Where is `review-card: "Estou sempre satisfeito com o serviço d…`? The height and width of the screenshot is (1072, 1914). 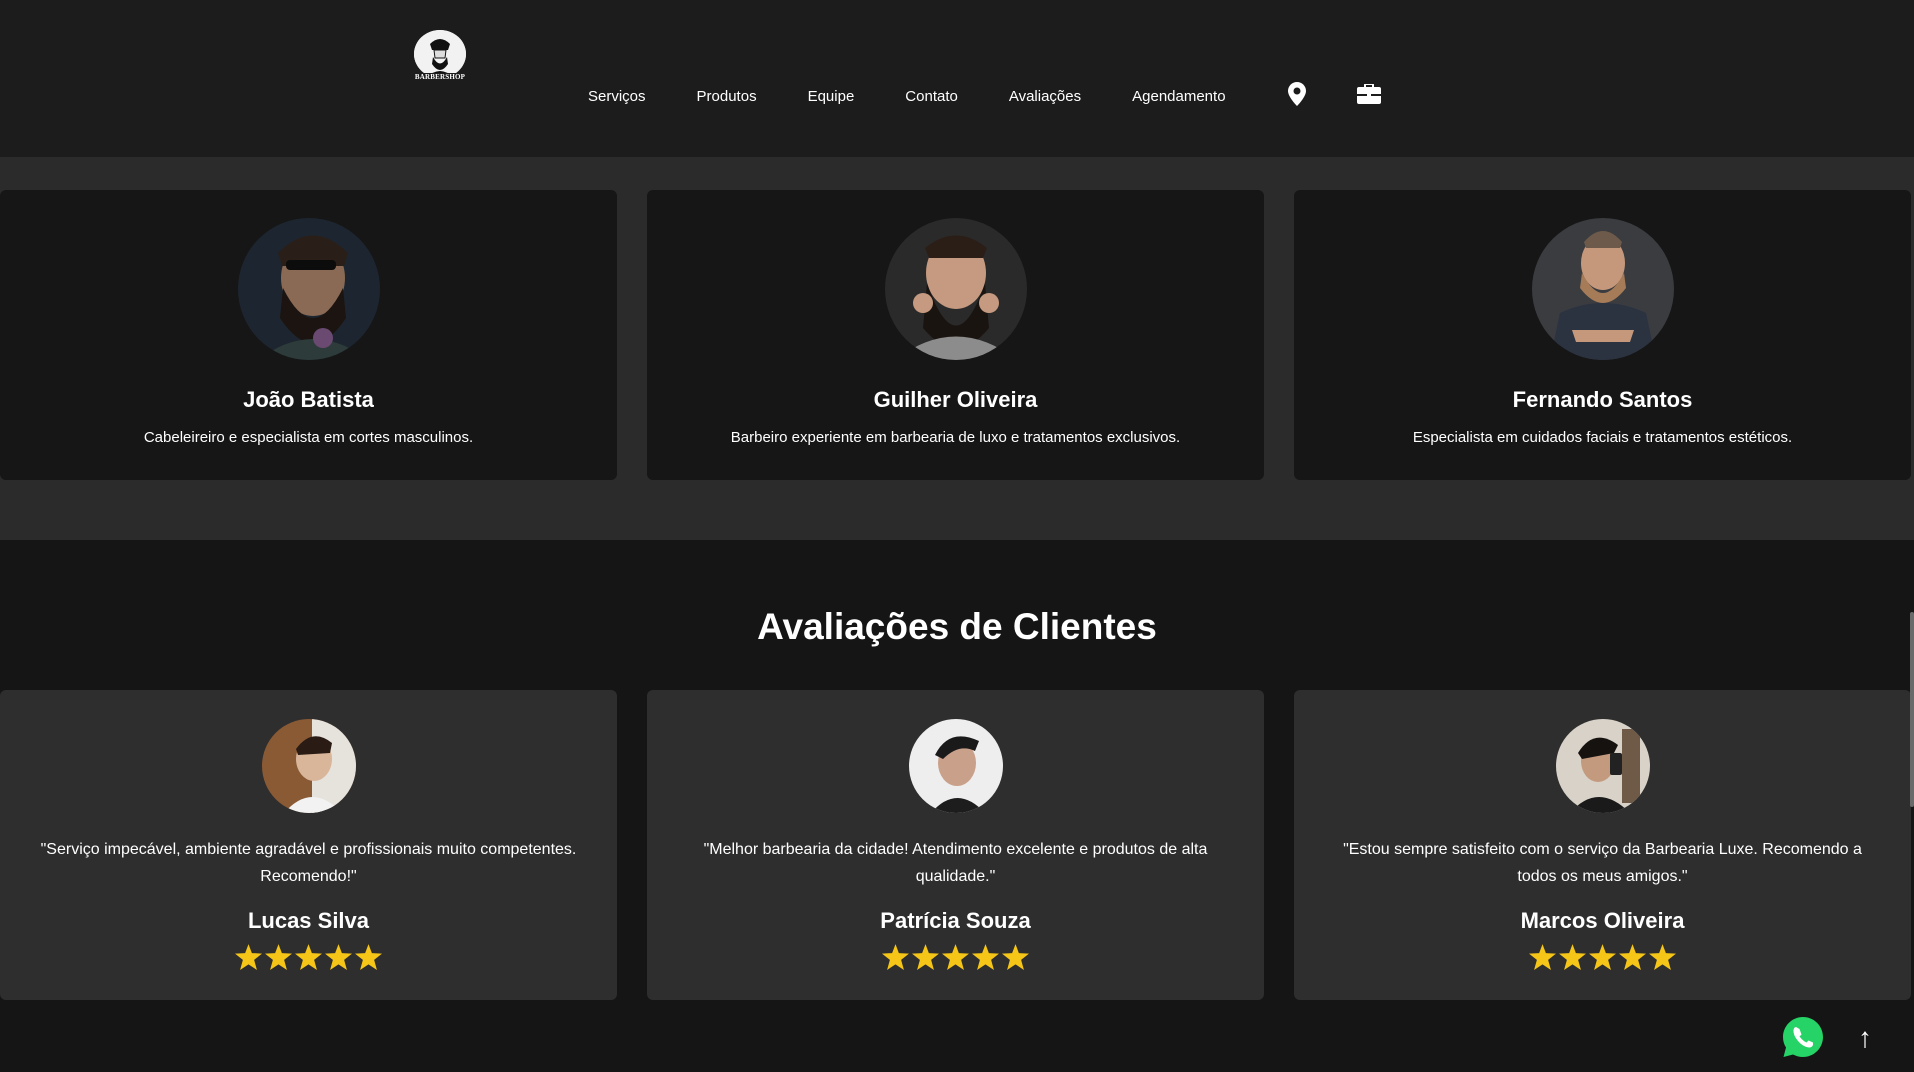
review-card: "Estou sempre satisfeito com o serviço d… is located at coordinates (1602, 845).